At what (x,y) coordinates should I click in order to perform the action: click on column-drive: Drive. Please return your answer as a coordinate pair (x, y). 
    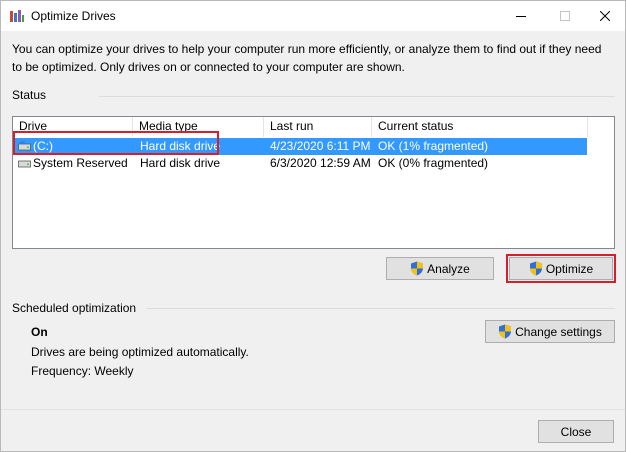
    Looking at the image, I should click on (73, 127).